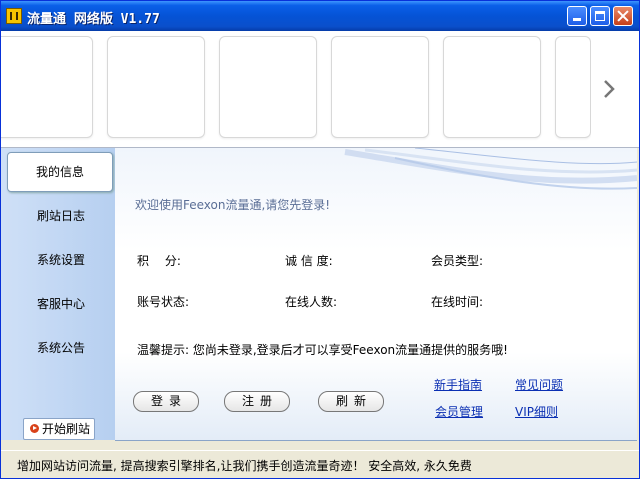  Describe the element at coordinates (61, 304) in the screenshot. I see `sidebar-item-support: 客服中心` at that location.